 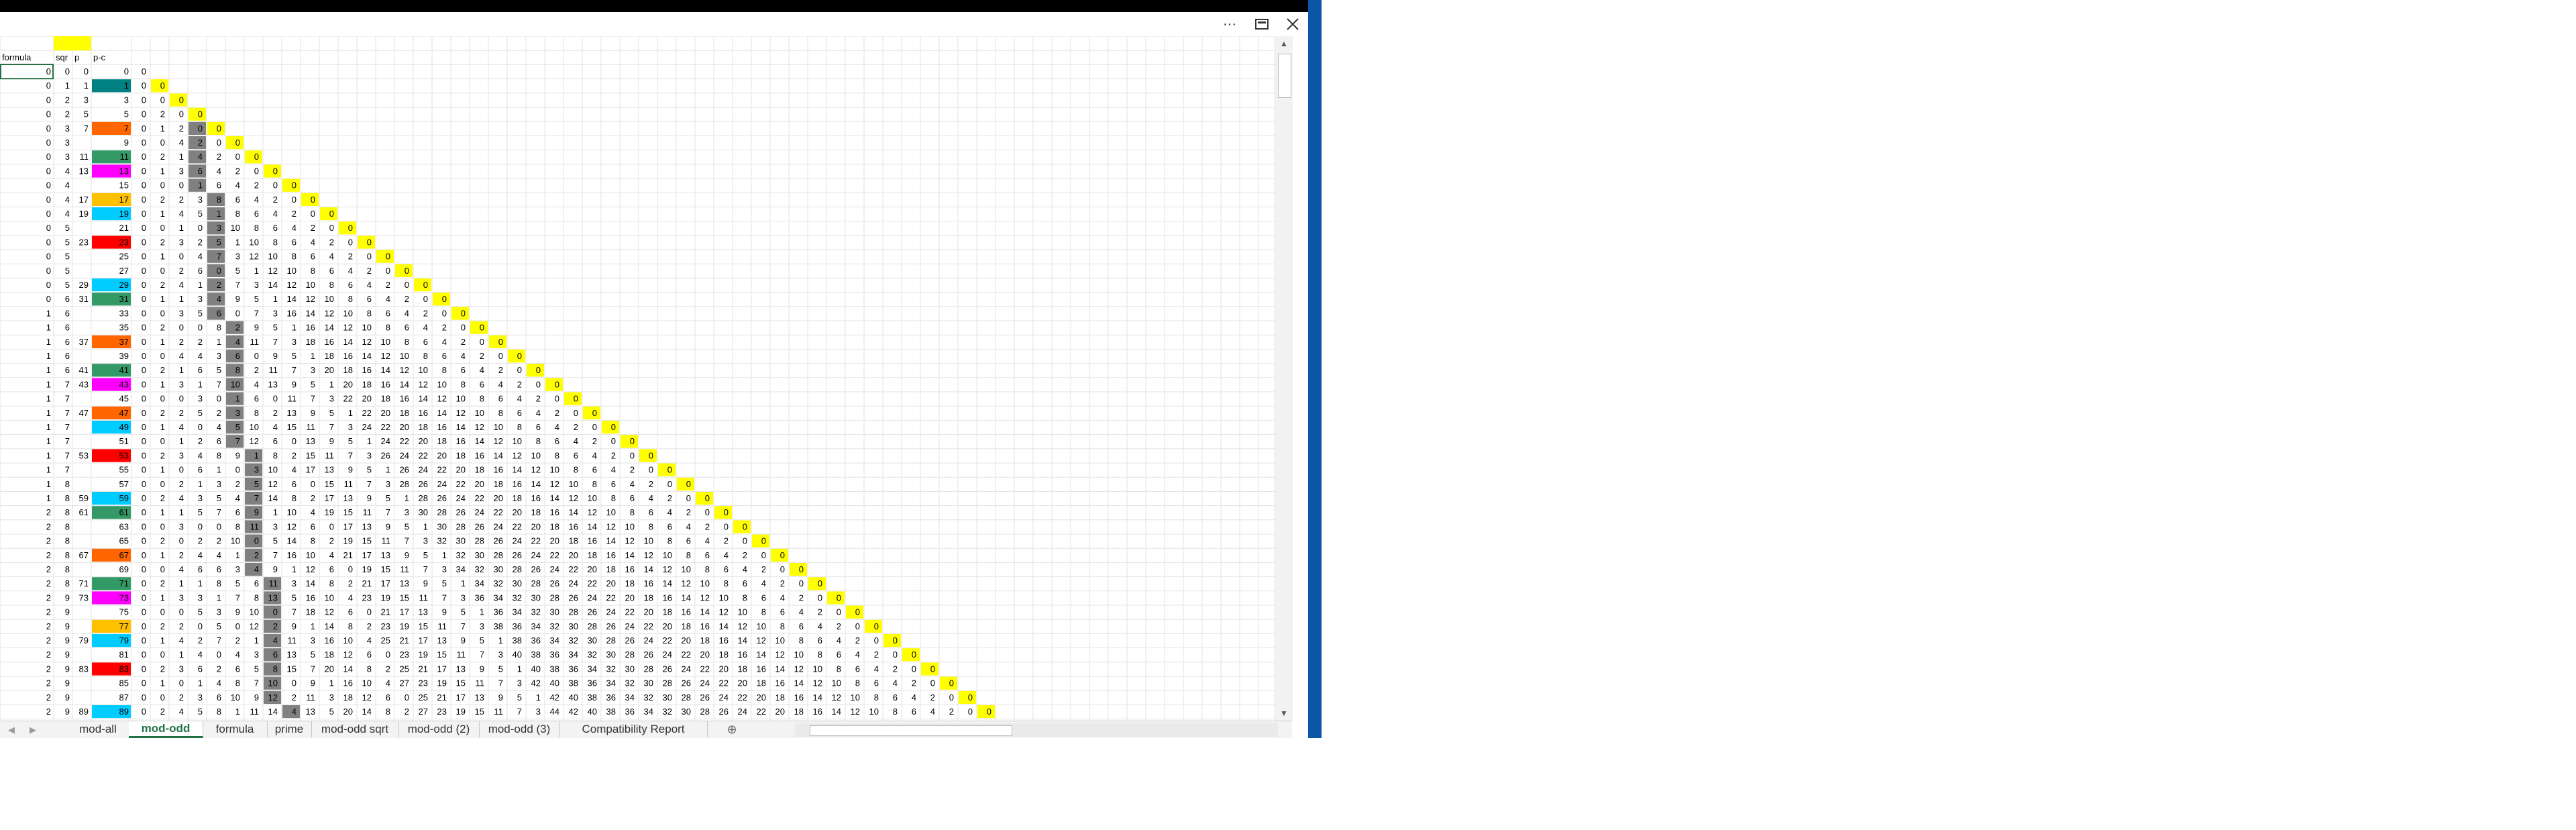 I want to click on plus-circle-icon: ⊕, so click(x=731, y=729).